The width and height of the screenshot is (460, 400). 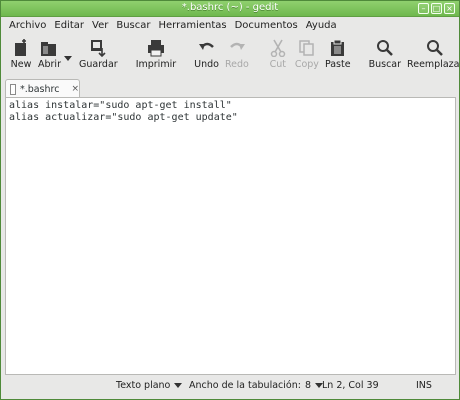 What do you see at coordinates (133, 25) in the screenshot?
I see `menu-buscar: Buscar` at bounding box center [133, 25].